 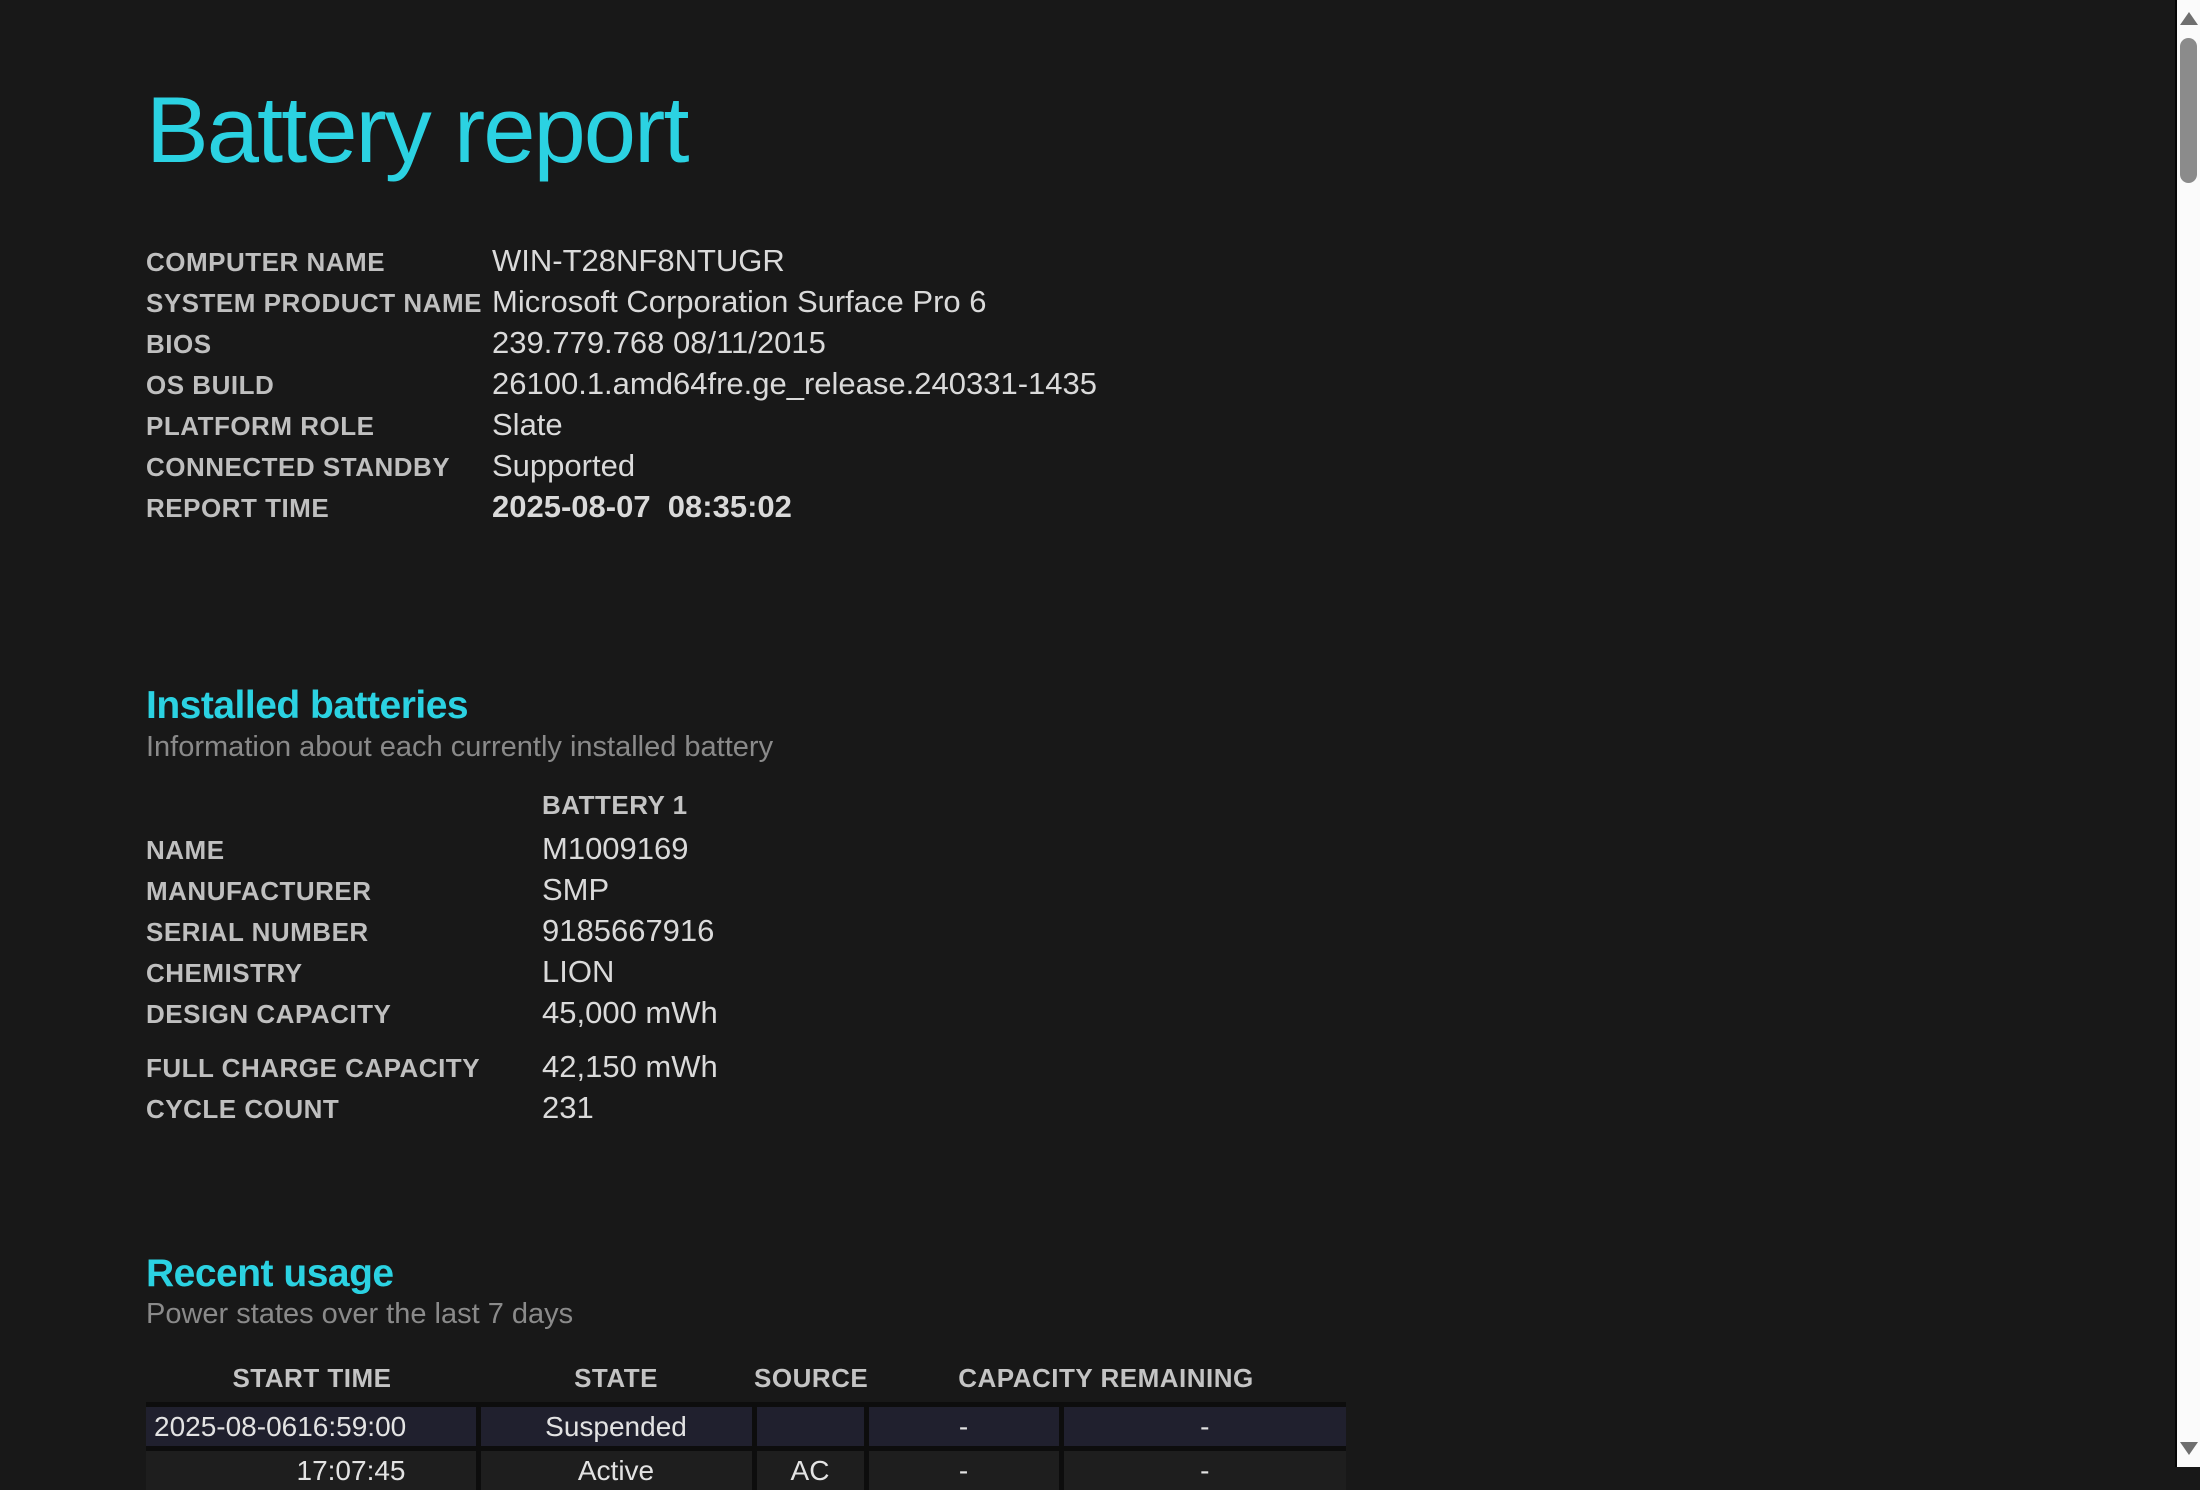 What do you see at coordinates (1136, 851) in the screenshot?
I see `battery-info-row: NAME M1009169` at bounding box center [1136, 851].